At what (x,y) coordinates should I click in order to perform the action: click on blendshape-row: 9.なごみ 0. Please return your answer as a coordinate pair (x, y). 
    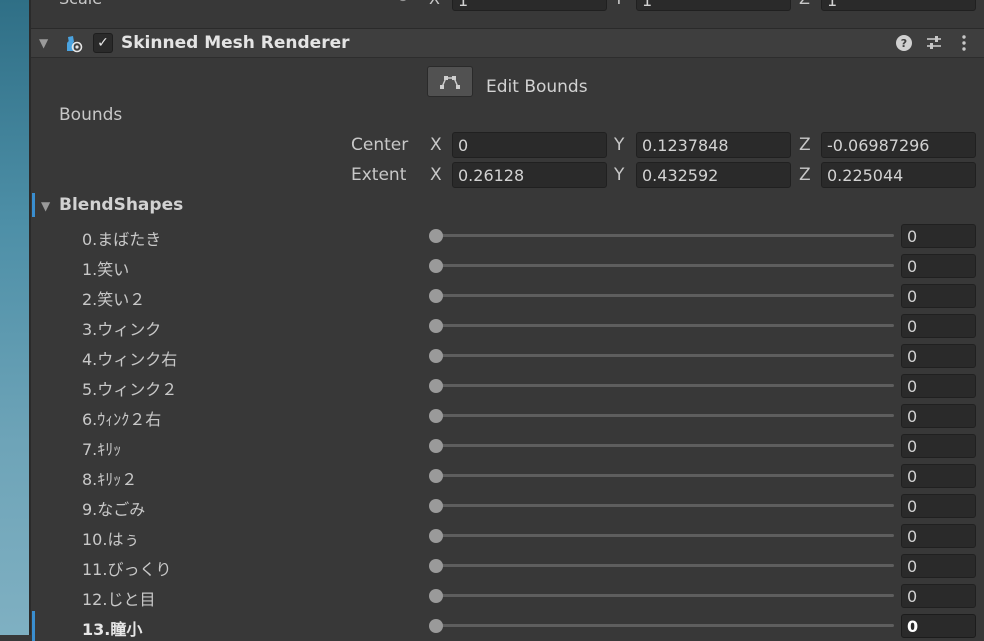
    Looking at the image, I should click on (506, 506).